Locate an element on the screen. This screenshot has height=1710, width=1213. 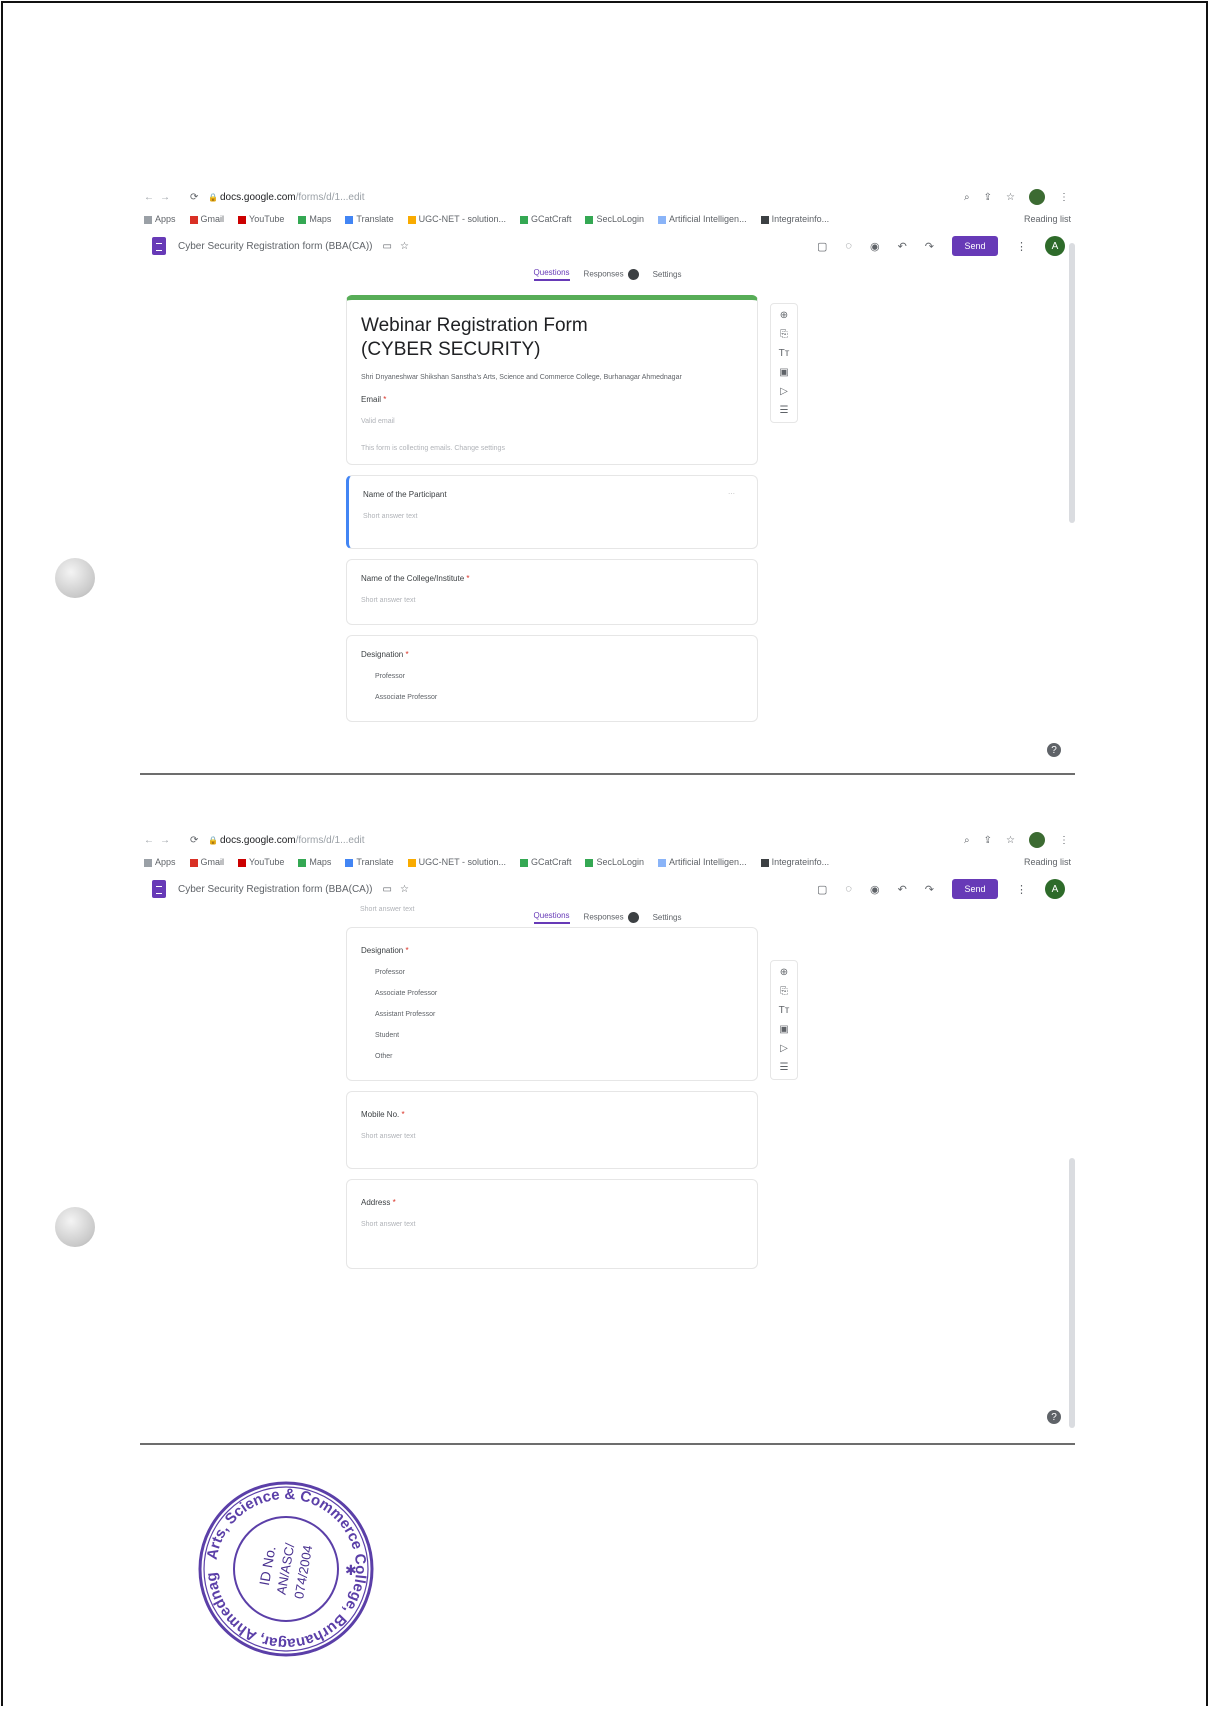
tab-questions: Questions is located at coordinates (551, 274).